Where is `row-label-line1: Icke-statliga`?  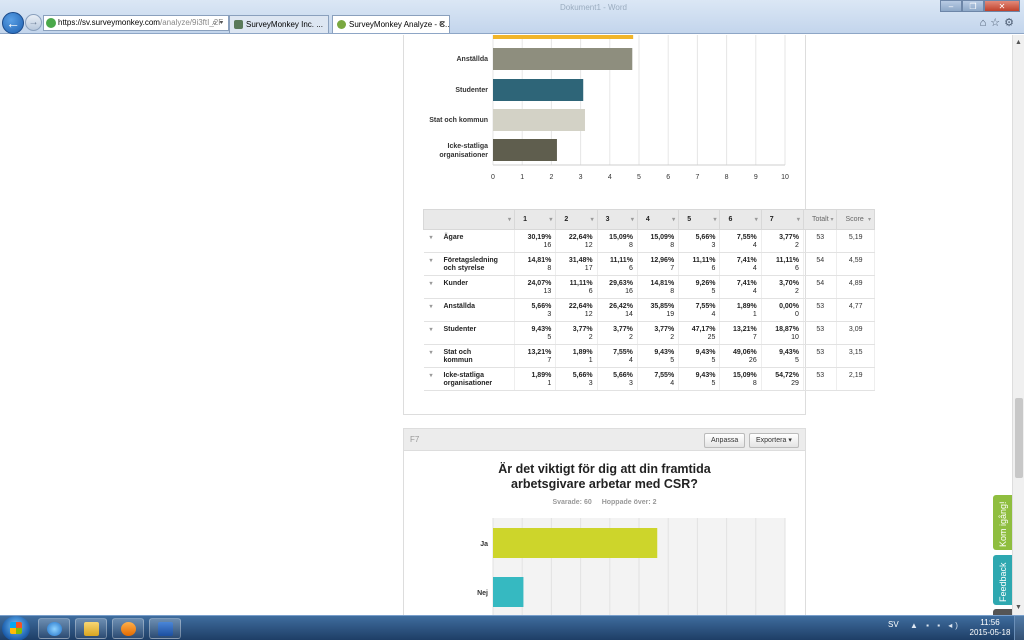 row-label-line1: Icke-statliga is located at coordinates (463, 375).